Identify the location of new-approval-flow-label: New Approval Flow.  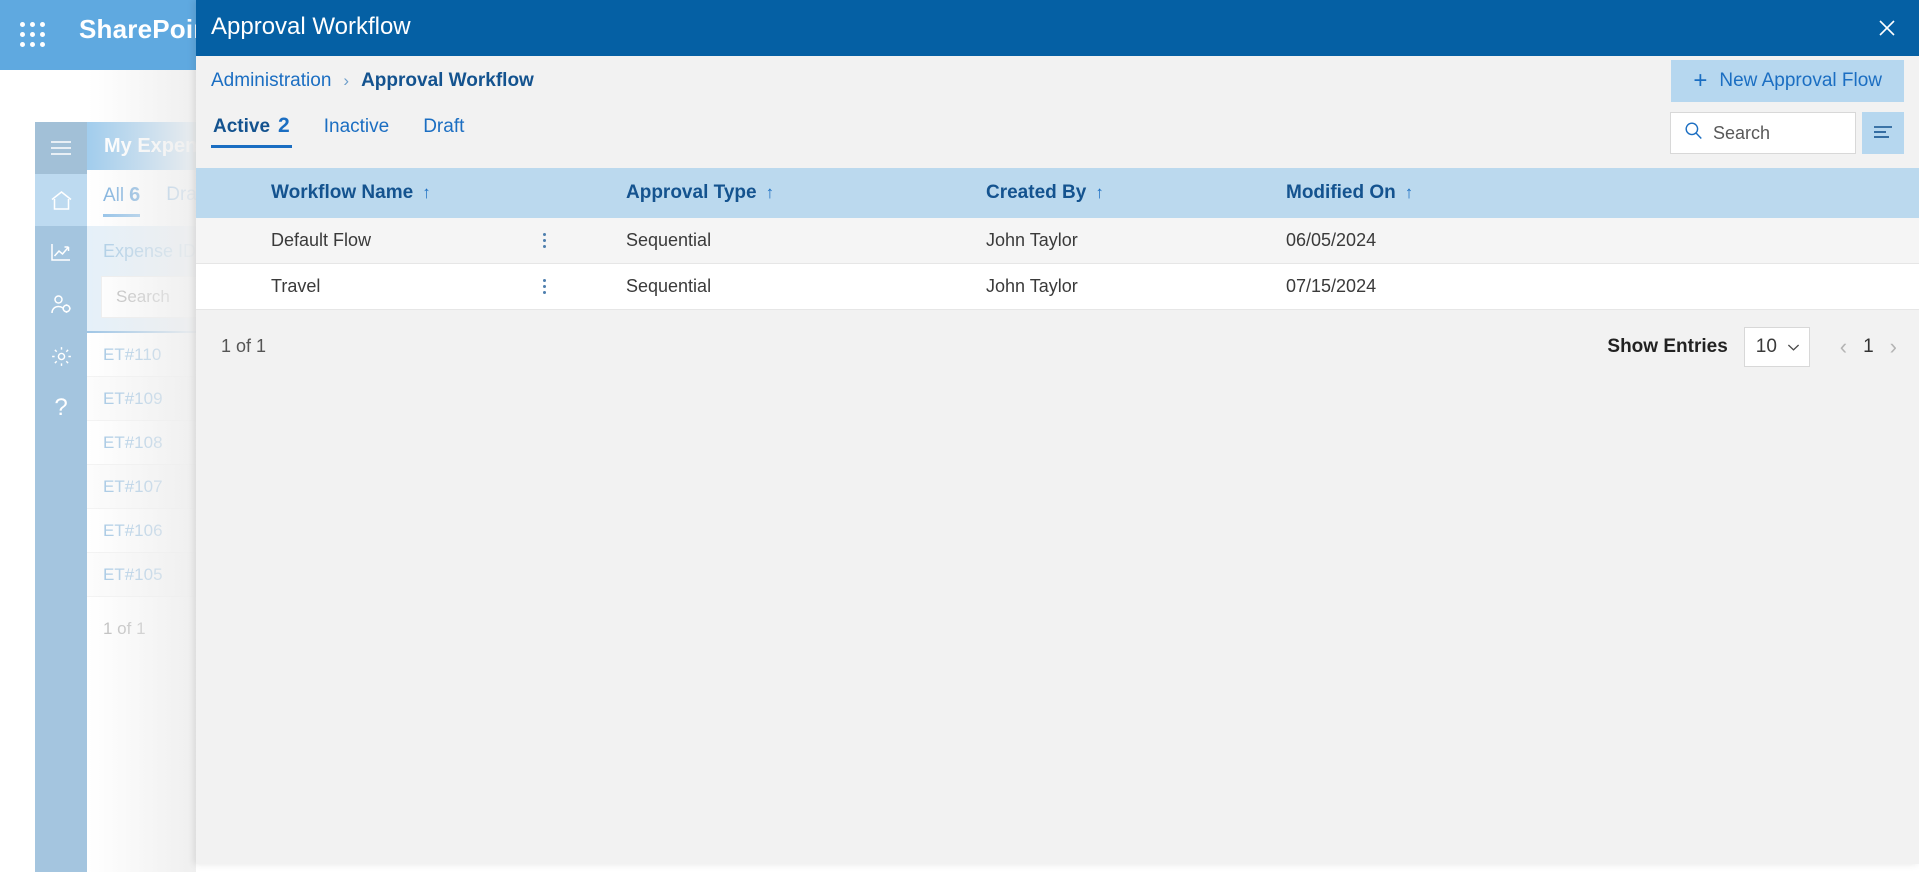
(1800, 80).